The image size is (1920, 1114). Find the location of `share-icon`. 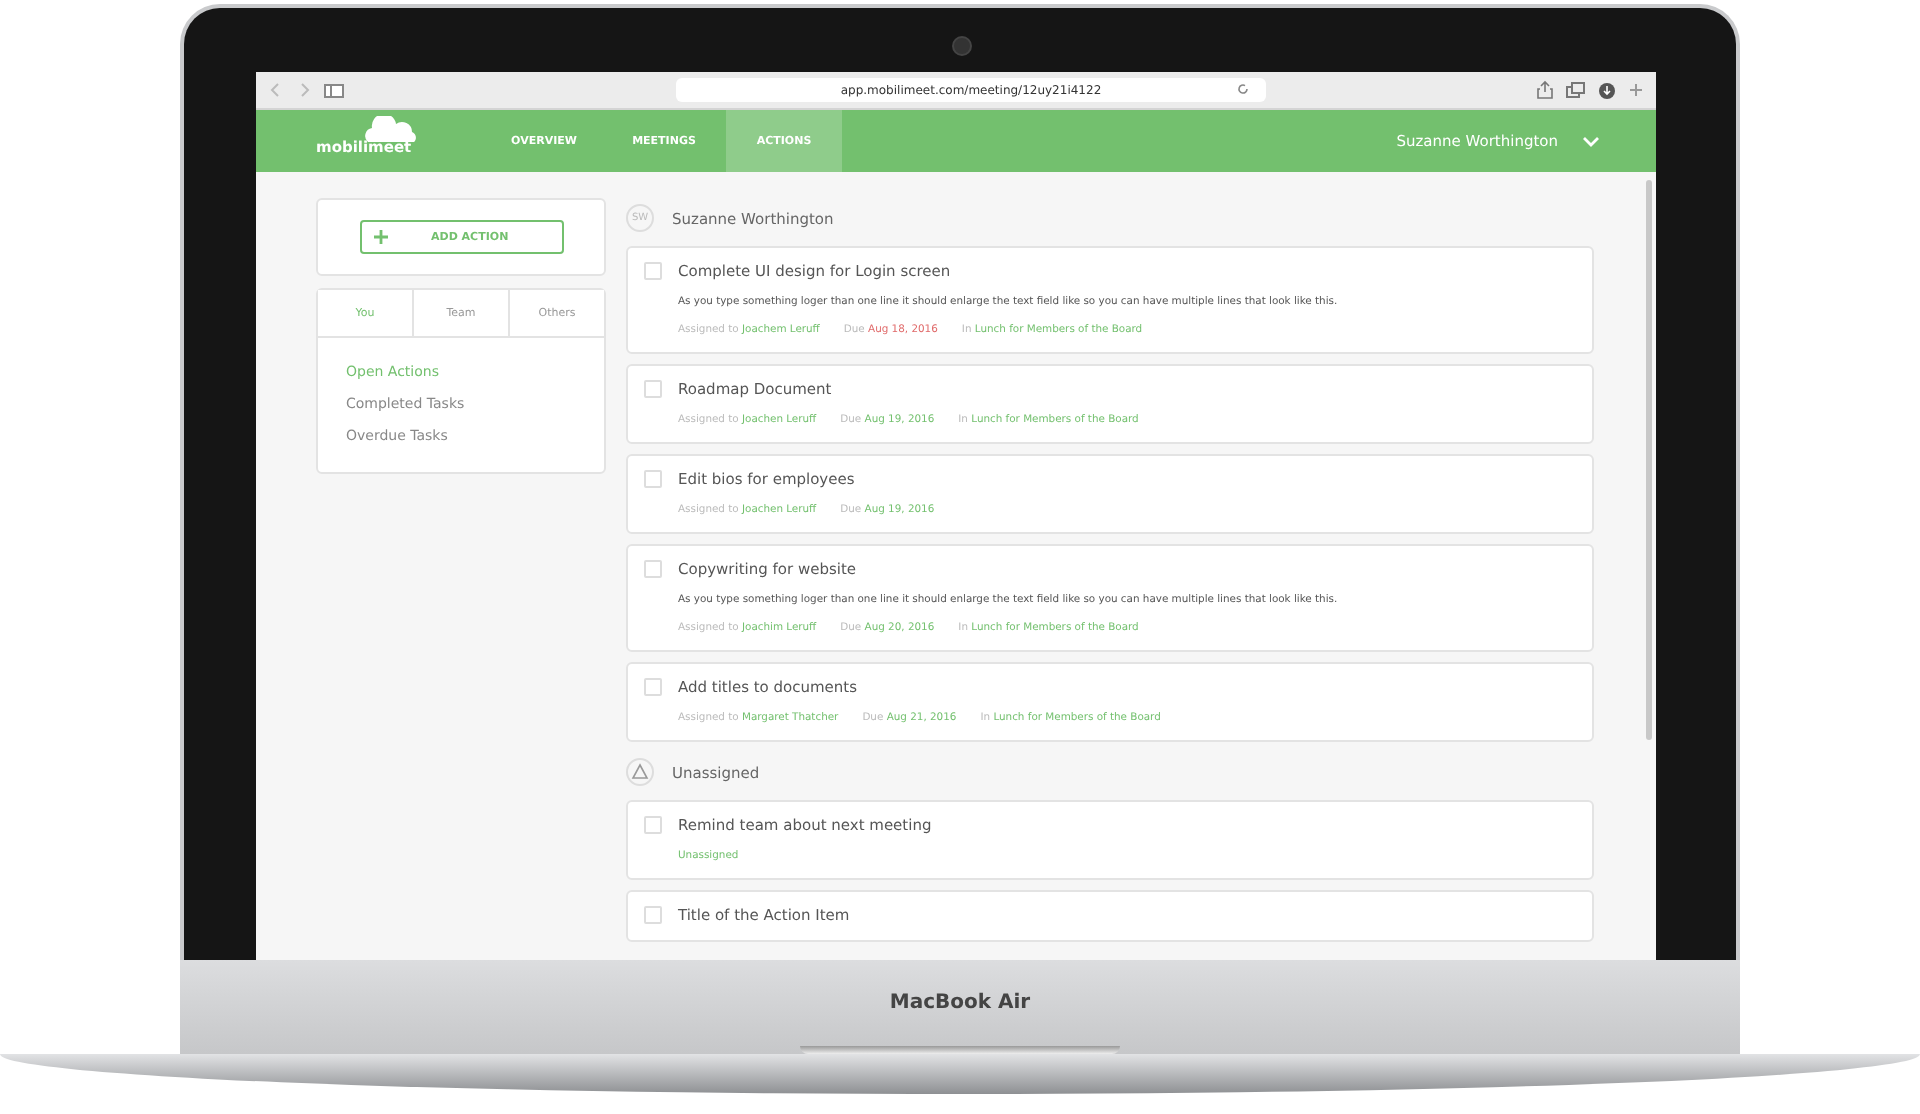

share-icon is located at coordinates (1545, 90).